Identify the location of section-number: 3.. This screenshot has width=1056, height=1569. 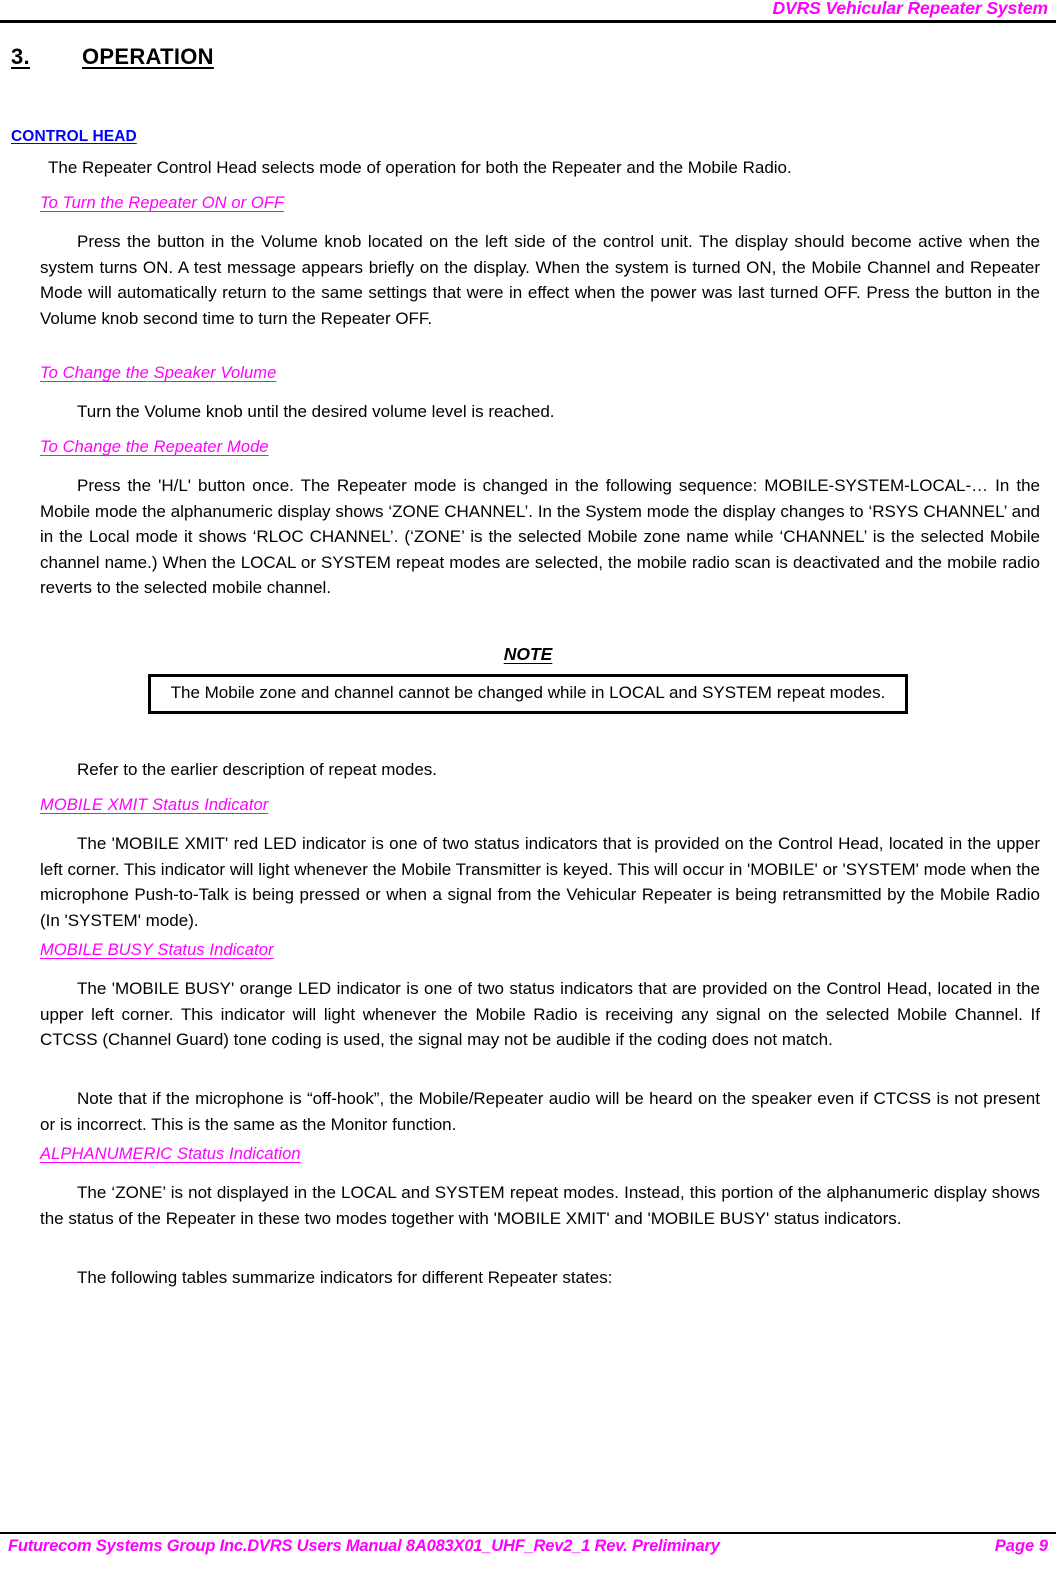
(20, 56).